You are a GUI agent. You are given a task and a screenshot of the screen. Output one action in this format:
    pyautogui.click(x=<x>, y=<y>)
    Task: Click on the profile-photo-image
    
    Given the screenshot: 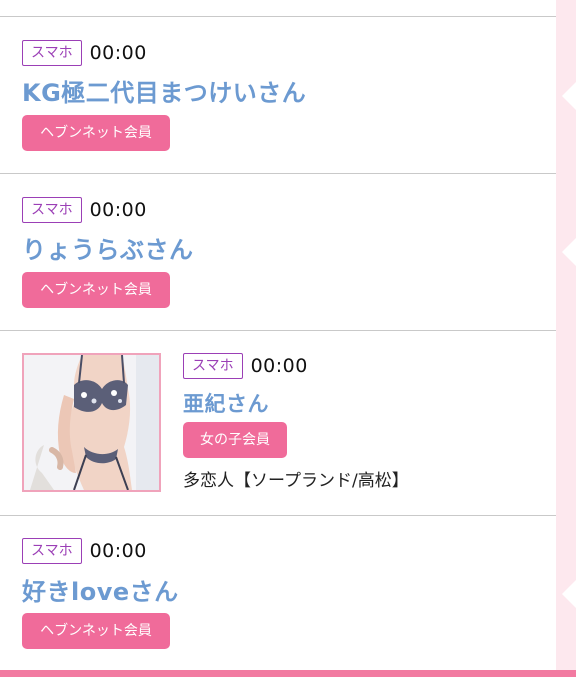 What is the action you would take?
    pyautogui.click(x=91, y=422)
    